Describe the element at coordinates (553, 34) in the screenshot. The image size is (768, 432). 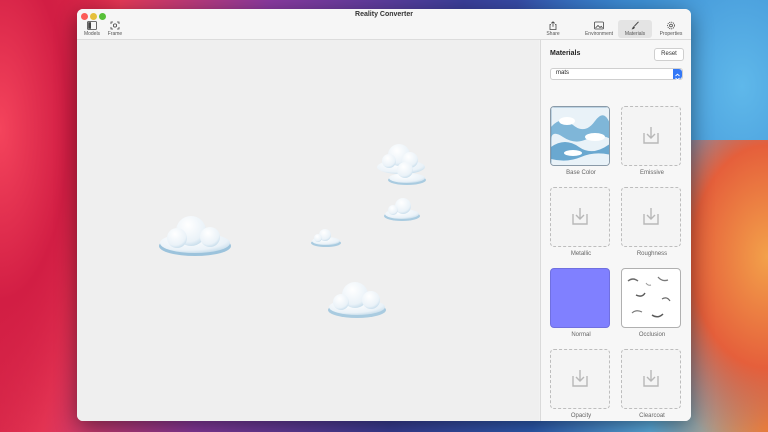
I see `share-label: Share` at that location.